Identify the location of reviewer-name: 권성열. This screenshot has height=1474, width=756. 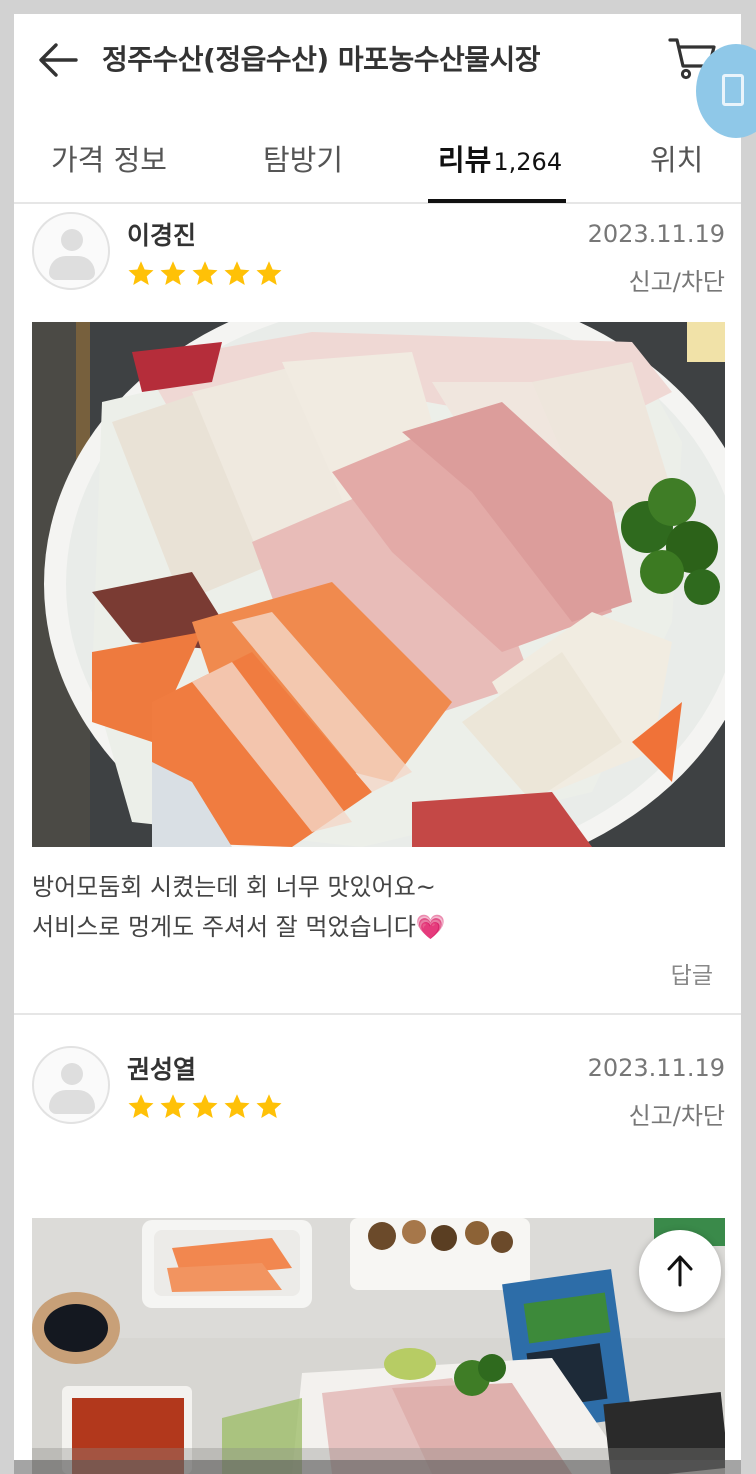
(162, 1069).